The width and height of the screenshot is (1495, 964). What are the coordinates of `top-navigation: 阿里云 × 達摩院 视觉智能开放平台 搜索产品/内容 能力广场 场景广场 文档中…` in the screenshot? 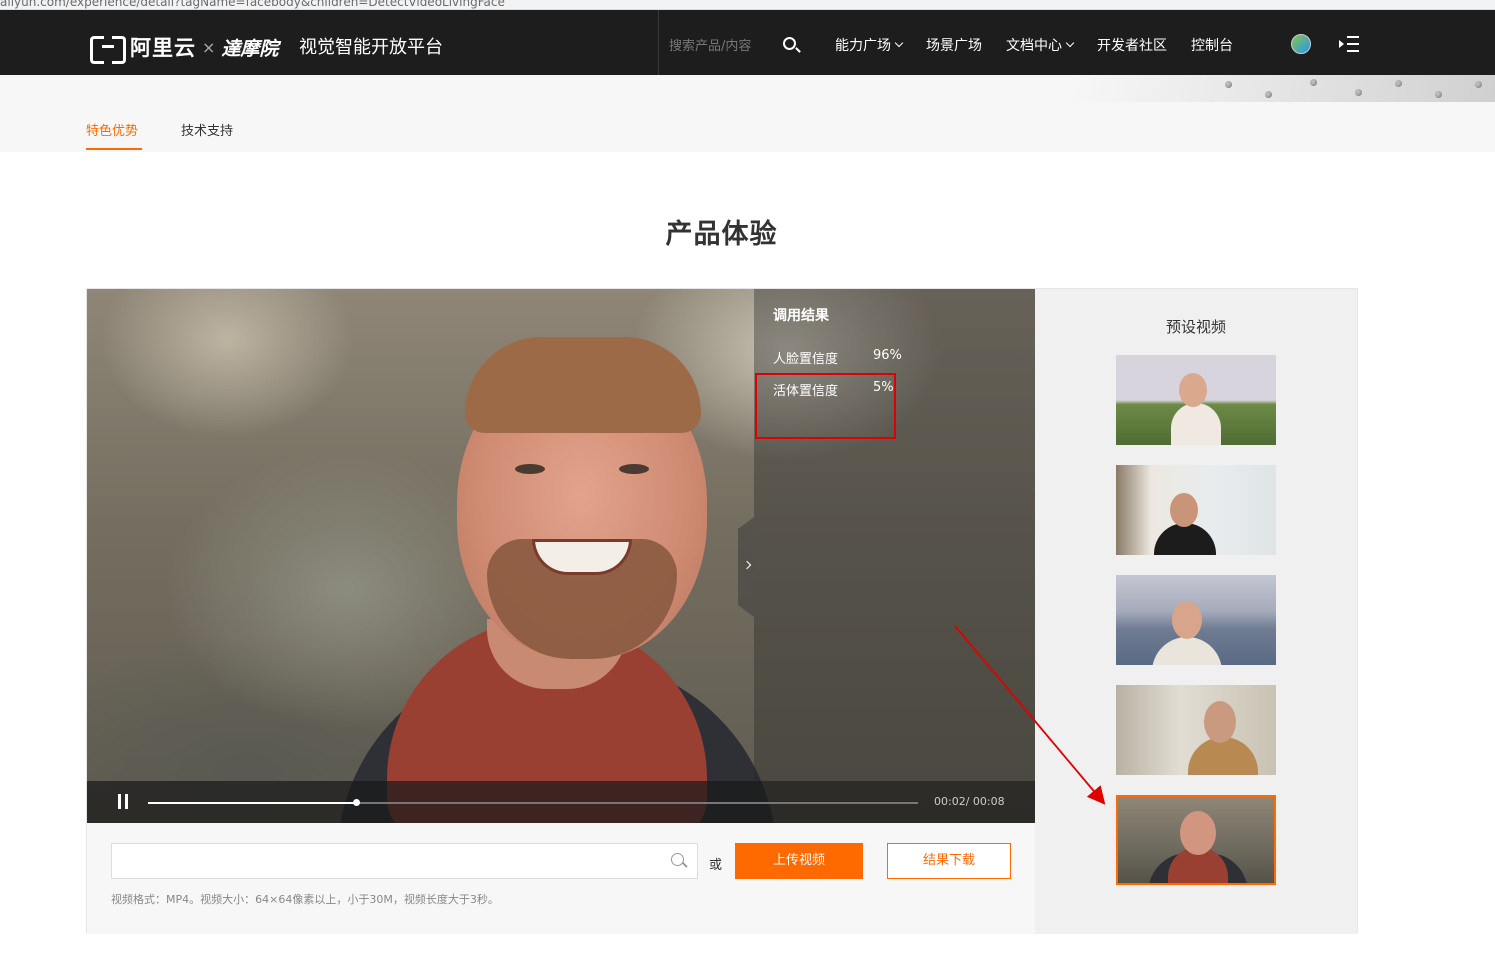 It's located at (747, 42).